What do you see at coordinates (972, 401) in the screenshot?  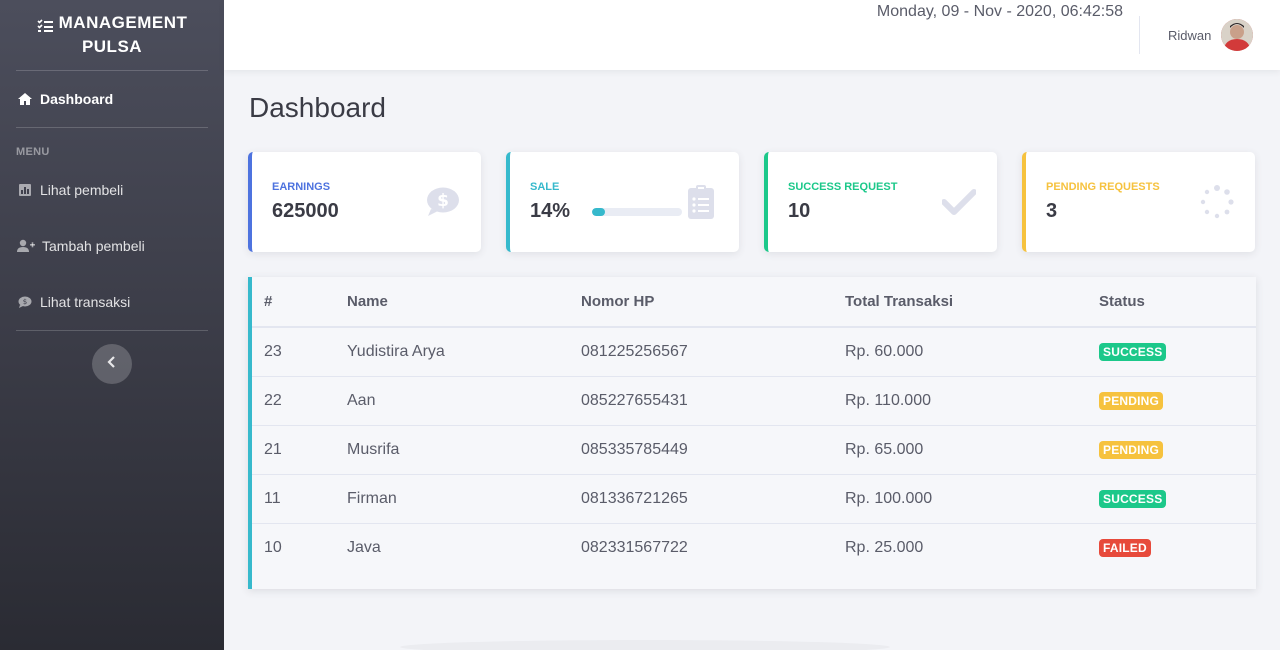 I see `cell-total: Rp. 110.000` at bounding box center [972, 401].